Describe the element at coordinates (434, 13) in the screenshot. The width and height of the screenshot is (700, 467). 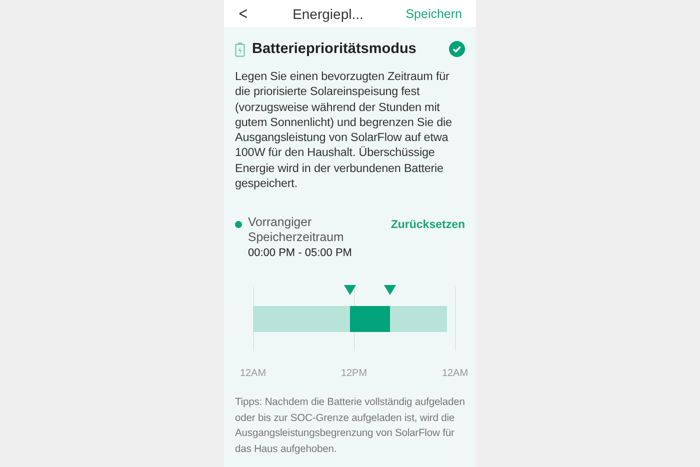
I see `save-button: Speichern` at that location.